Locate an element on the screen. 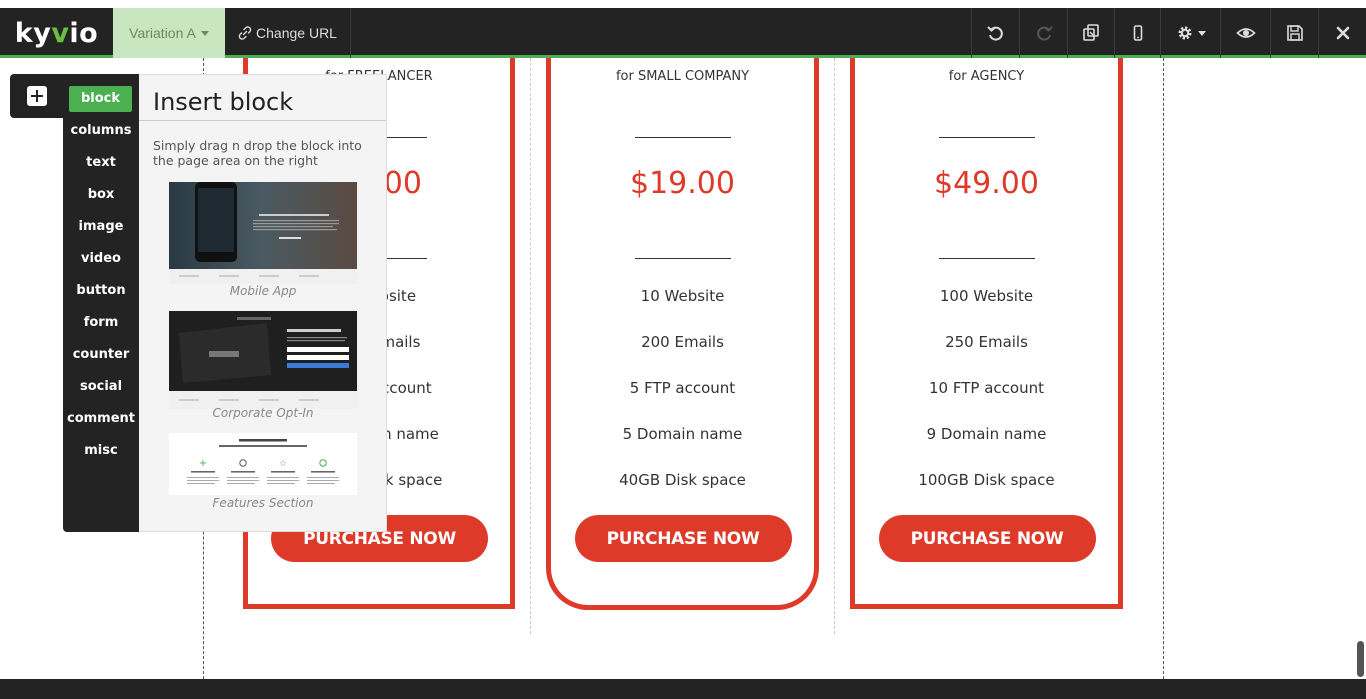 This screenshot has height=699, width=1366. duplicate-button is located at coordinates (1090, 33).